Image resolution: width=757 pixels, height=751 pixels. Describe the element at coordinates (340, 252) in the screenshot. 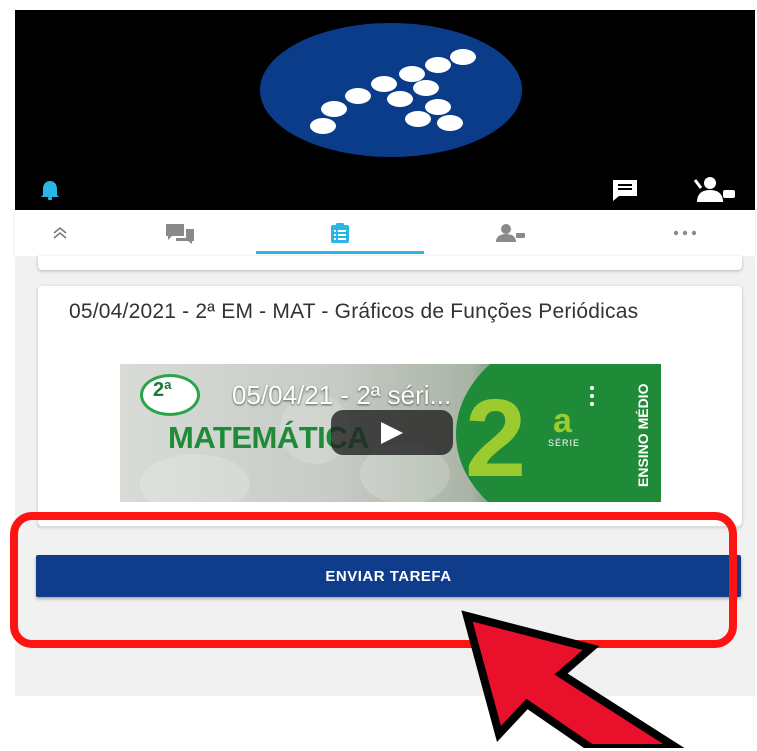

I see `active-tab-indicator` at that location.